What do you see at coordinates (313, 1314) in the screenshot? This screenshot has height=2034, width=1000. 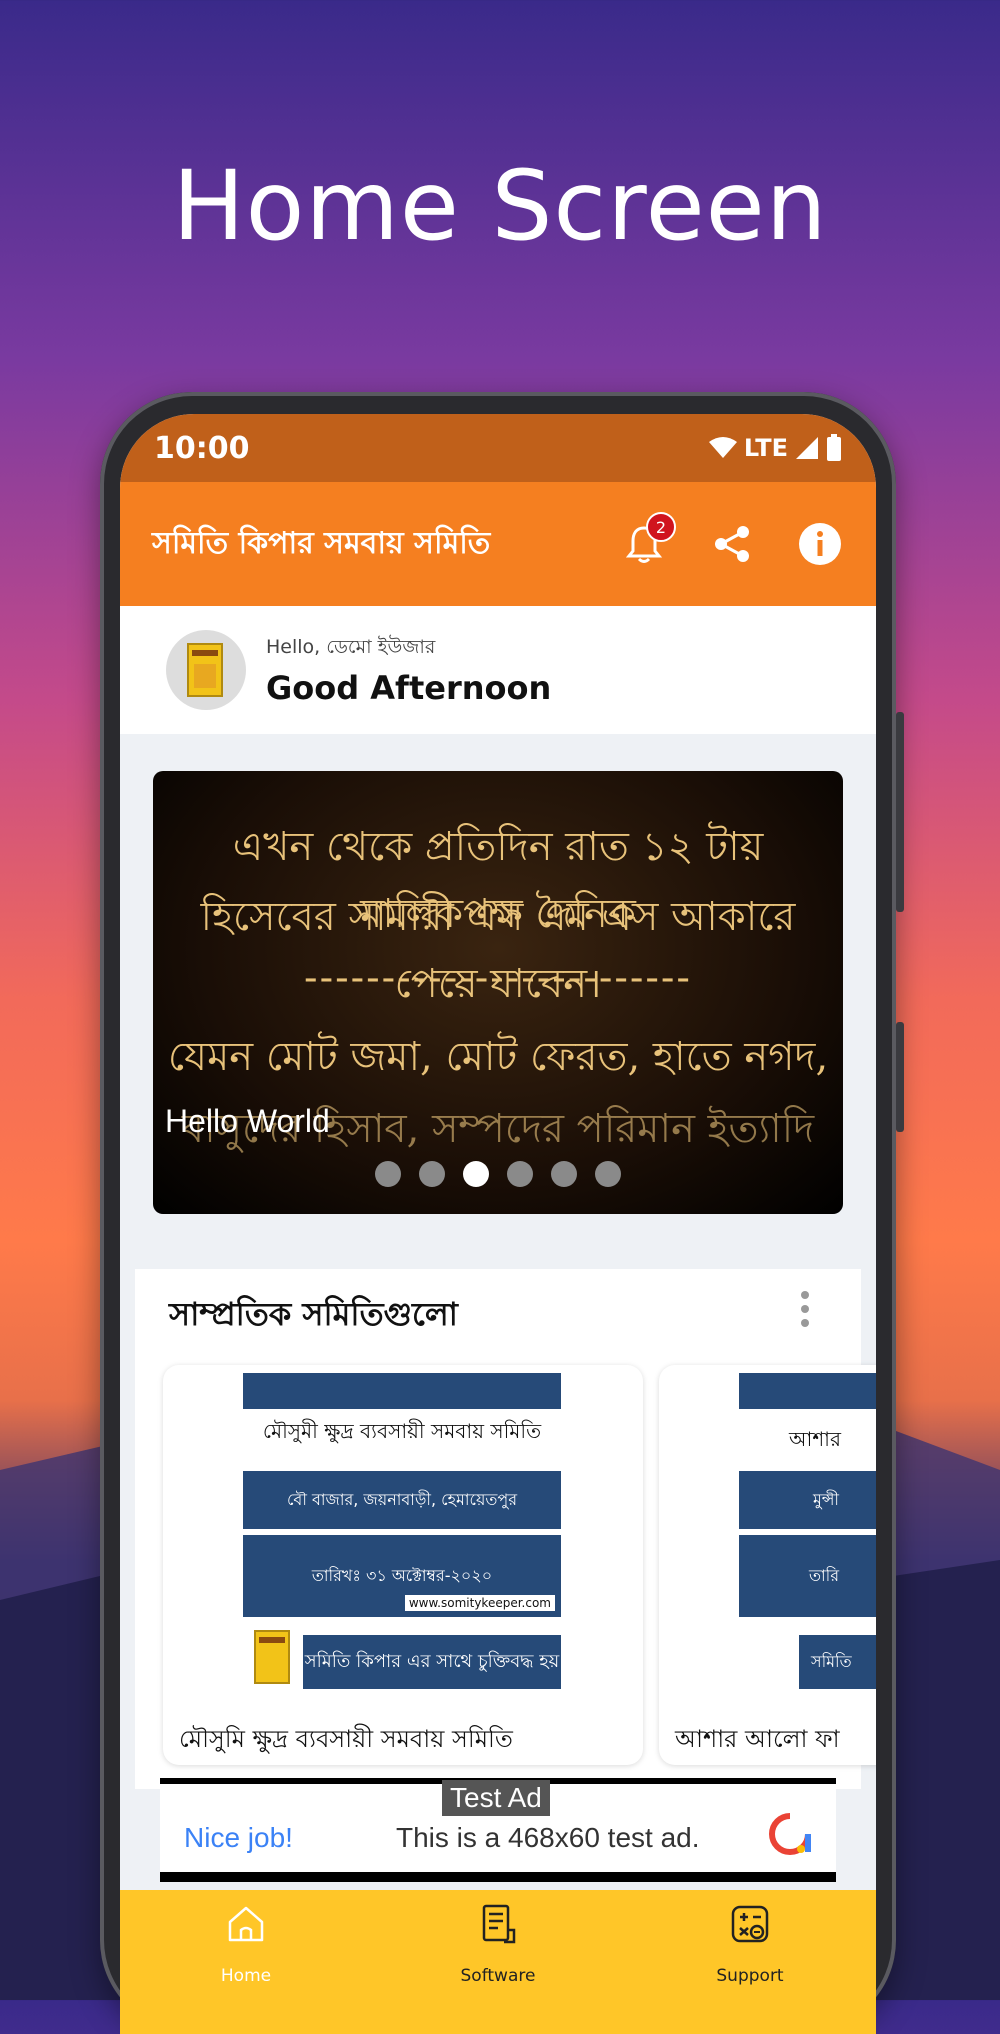 I see `recent-heading: সাম্প্রতিক সমিতিগুলো` at bounding box center [313, 1314].